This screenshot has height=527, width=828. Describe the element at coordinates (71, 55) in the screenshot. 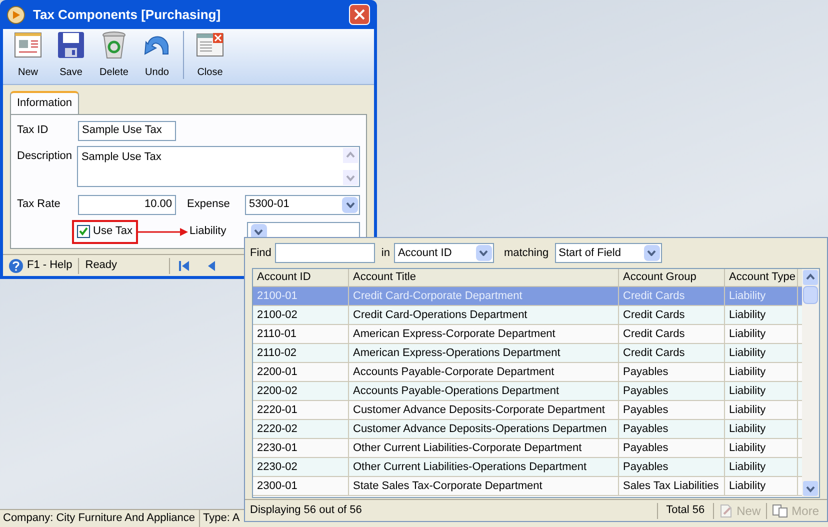

I see `toolbar-button: Save` at that location.